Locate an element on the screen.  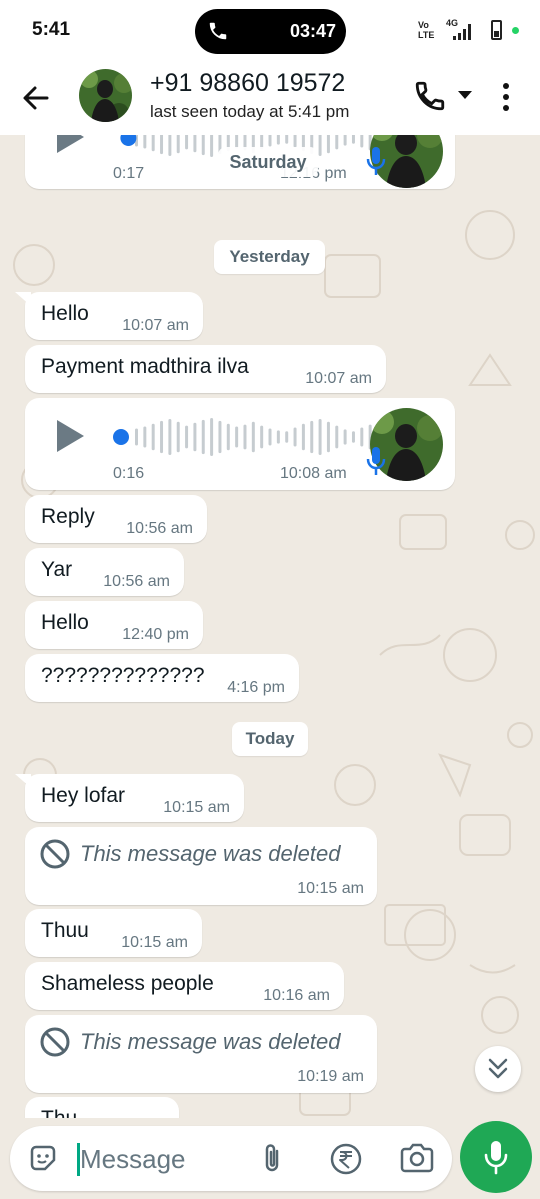
message-time: 10:07 am is located at coordinates (155, 325).